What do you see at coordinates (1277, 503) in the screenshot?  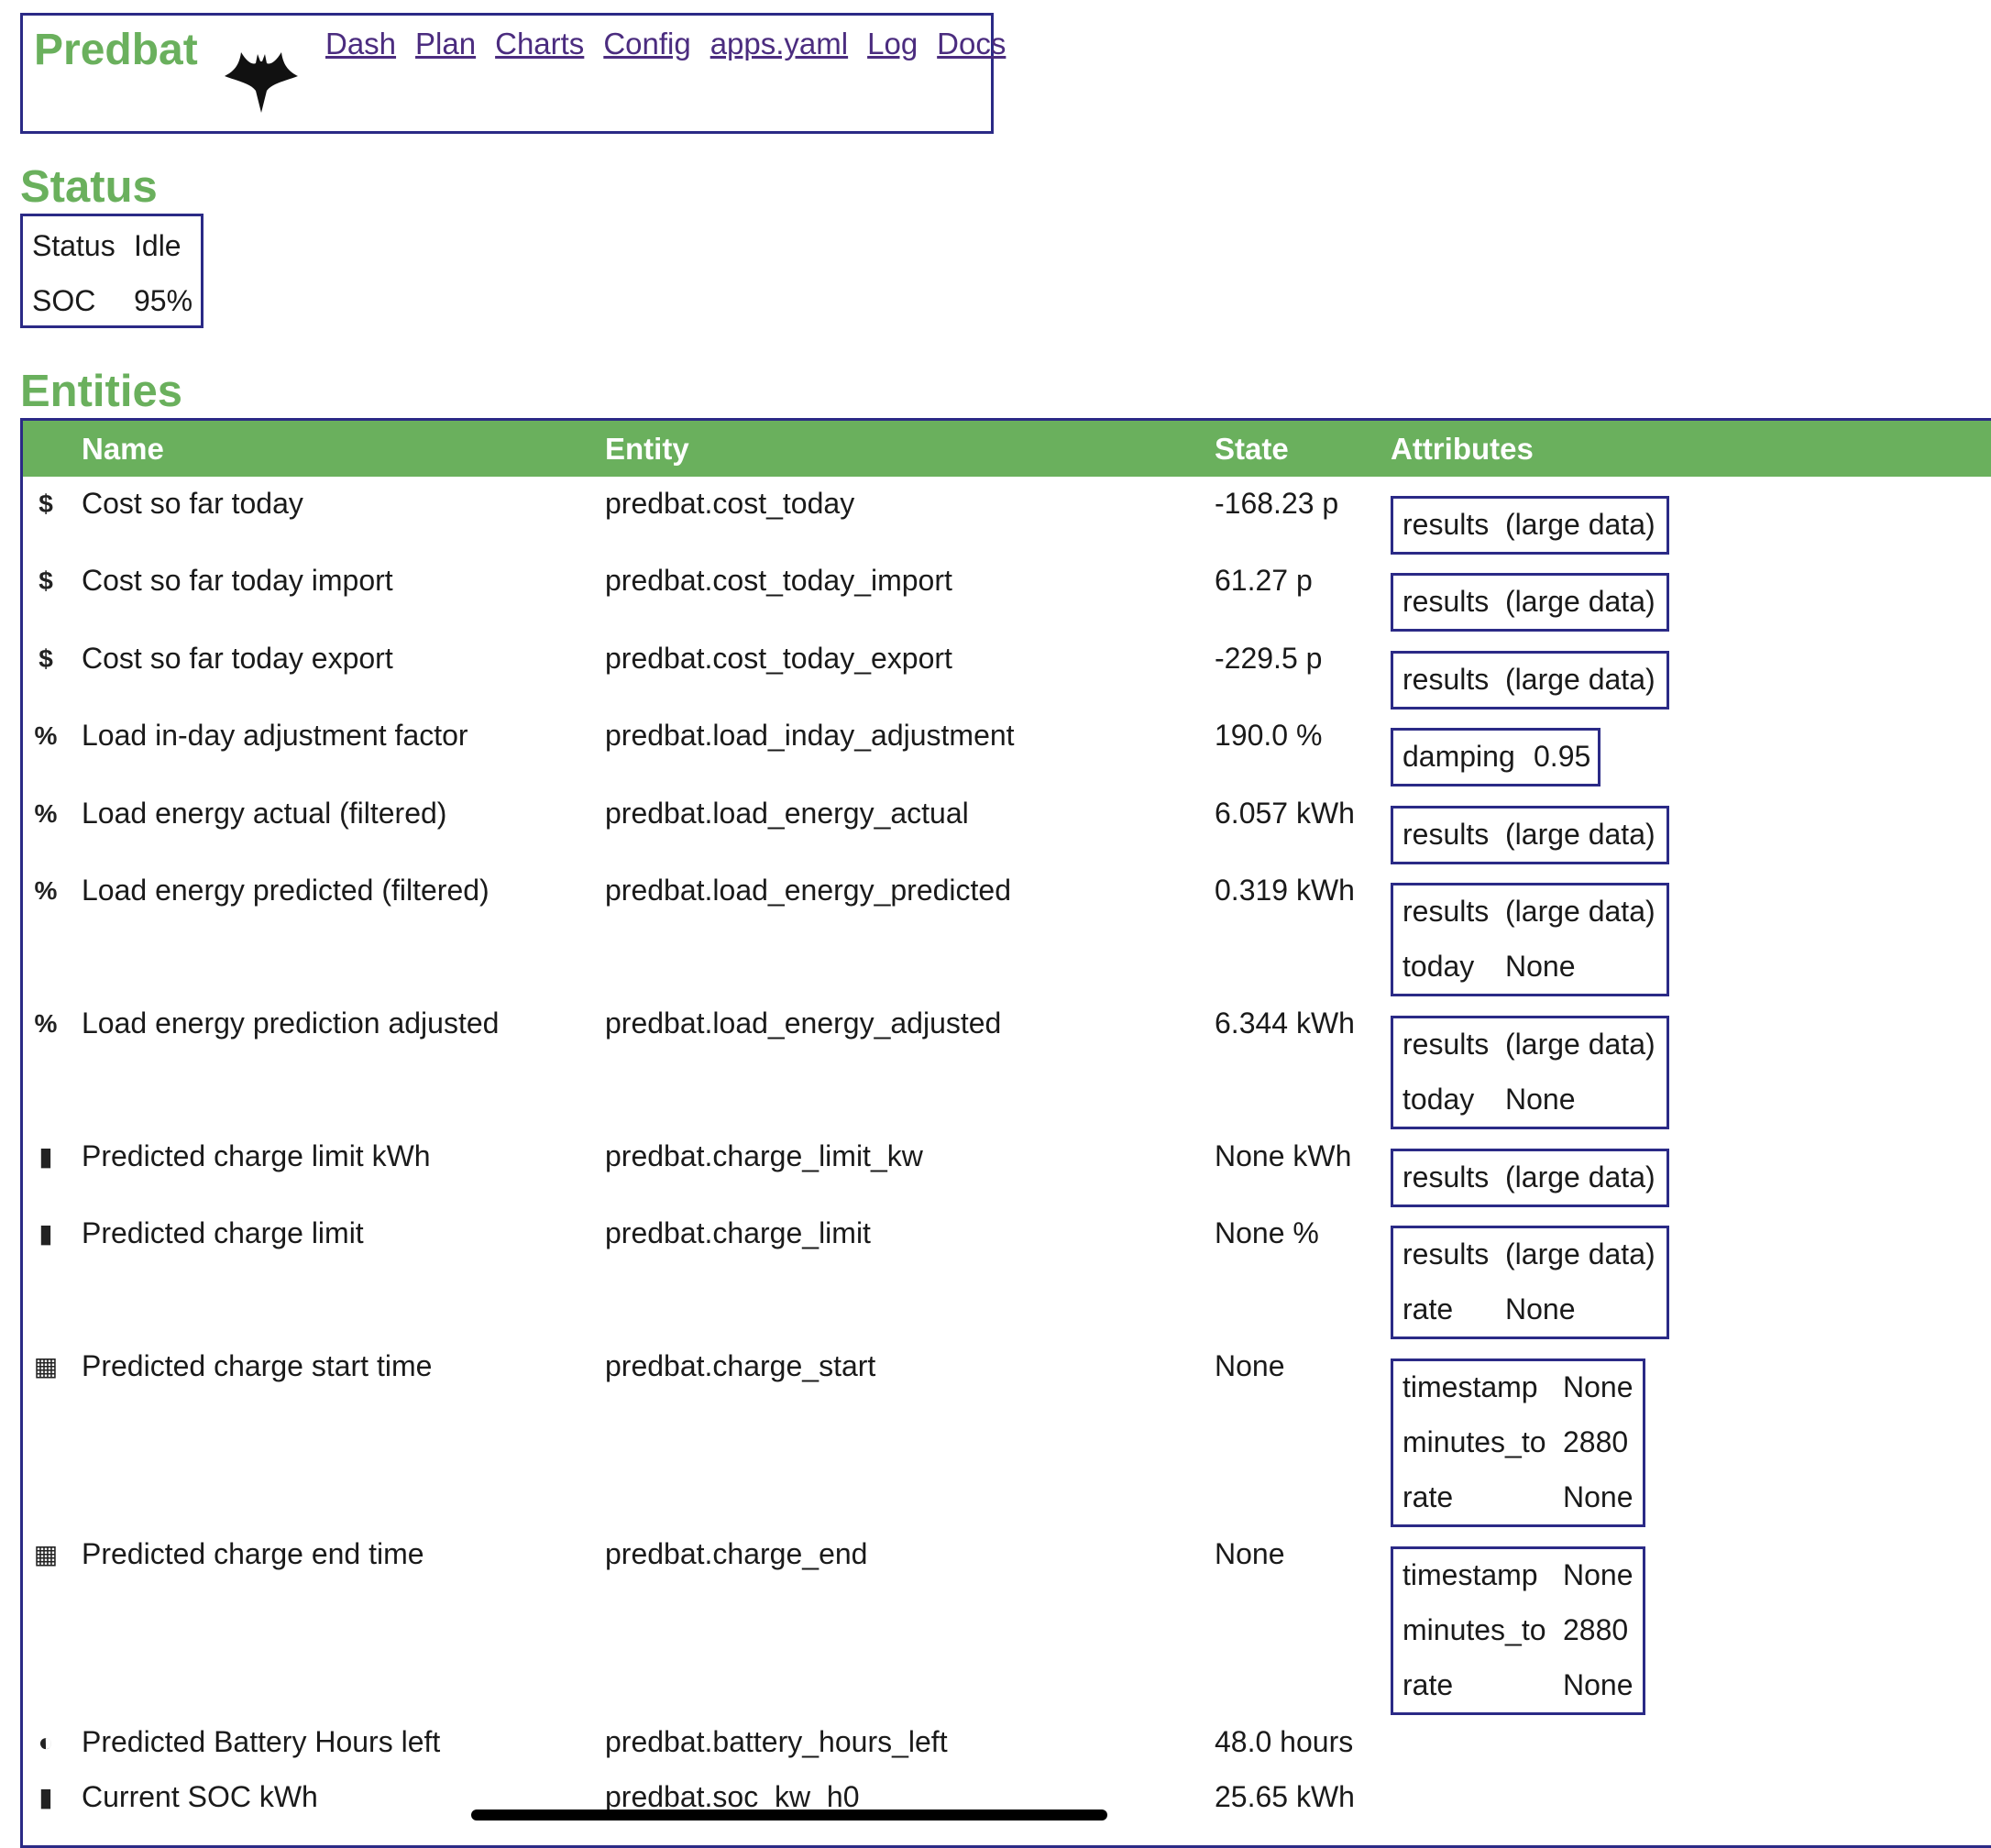 I see `entity-state: -168.23 p` at bounding box center [1277, 503].